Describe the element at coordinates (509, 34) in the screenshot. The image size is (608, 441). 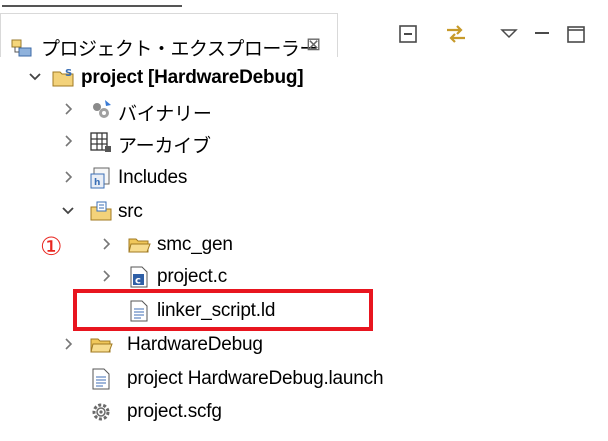
I see `view-menu-icon` at that location.